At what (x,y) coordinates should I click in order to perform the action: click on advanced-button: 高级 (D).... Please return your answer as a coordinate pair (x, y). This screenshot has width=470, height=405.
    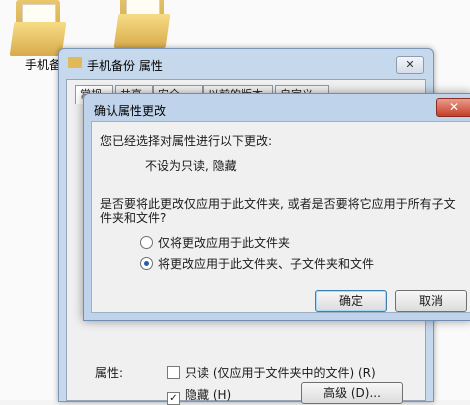
    Looking at the image, I should click on (352, 393).